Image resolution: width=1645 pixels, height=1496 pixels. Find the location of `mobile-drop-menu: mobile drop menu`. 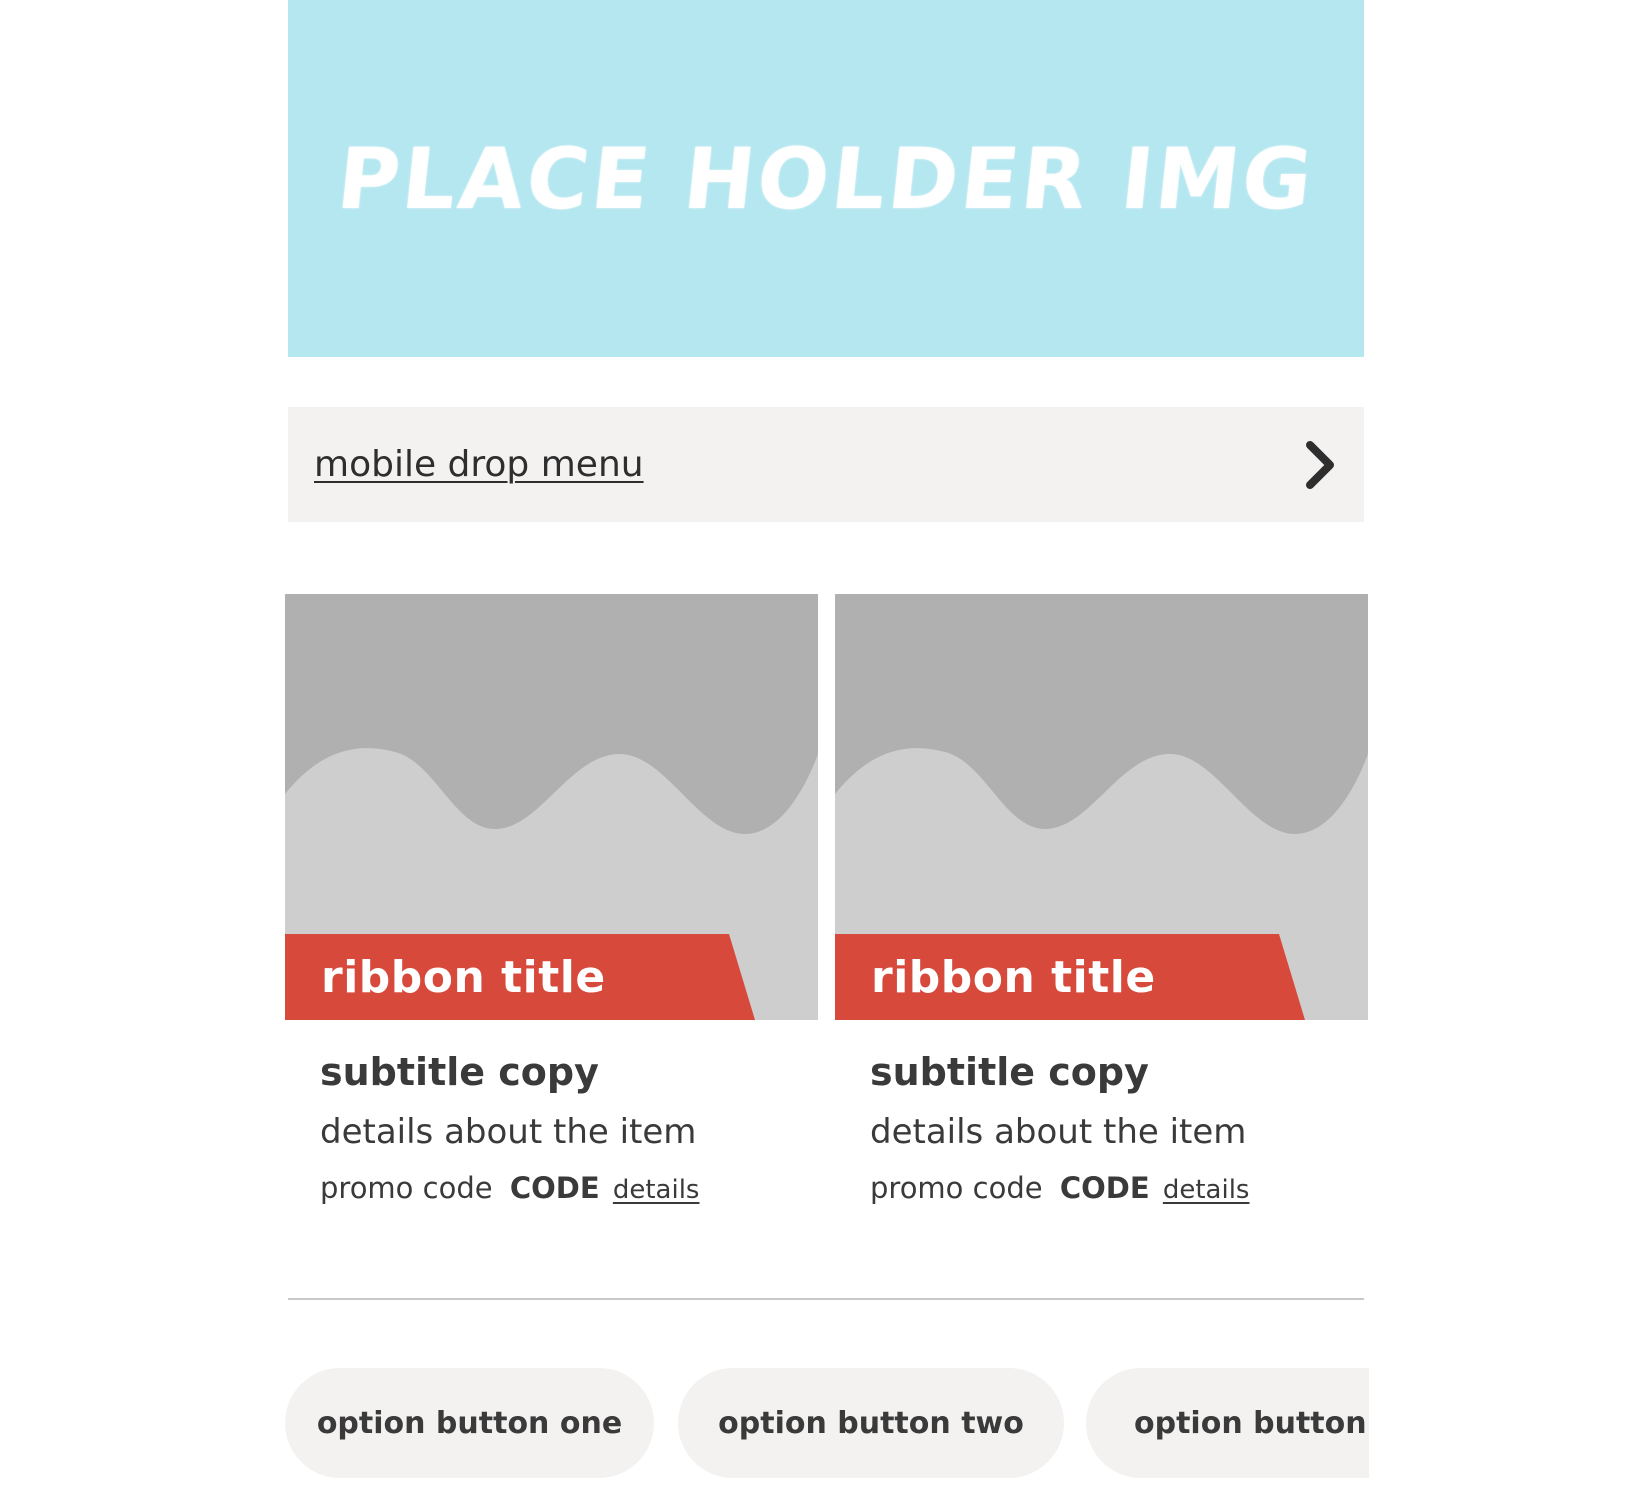

mobile-drop-menu: mobile drop menu is located at coordinates (826, 464).